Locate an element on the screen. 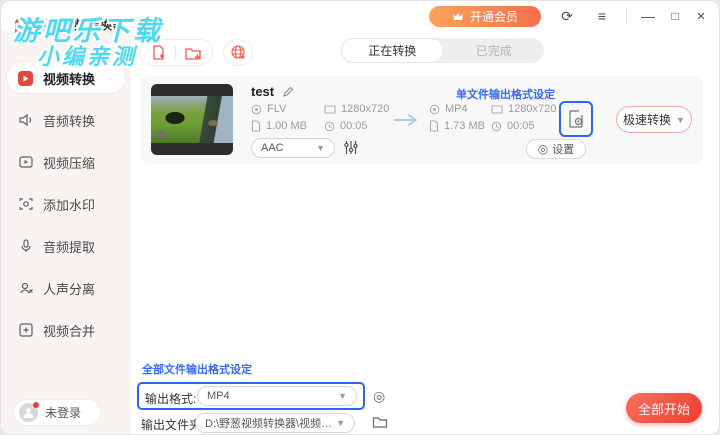  app-title: 野葱视频转换器 is located at coordinates (81, 25).